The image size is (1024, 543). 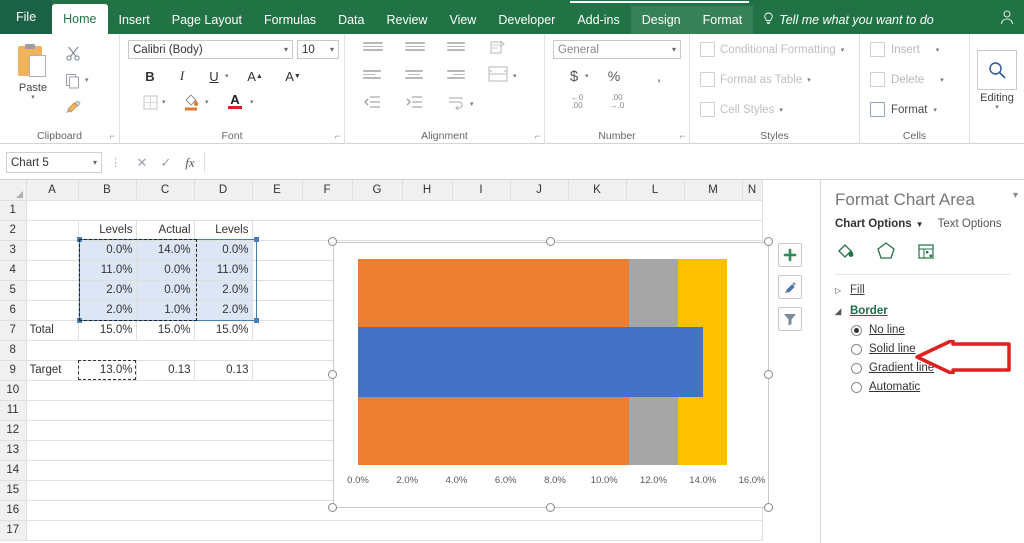 What do you see at coordinates (54, 162) in the screenshot?
I see `name-box: Chart 5 ▾` at bounding box center [54, 162].